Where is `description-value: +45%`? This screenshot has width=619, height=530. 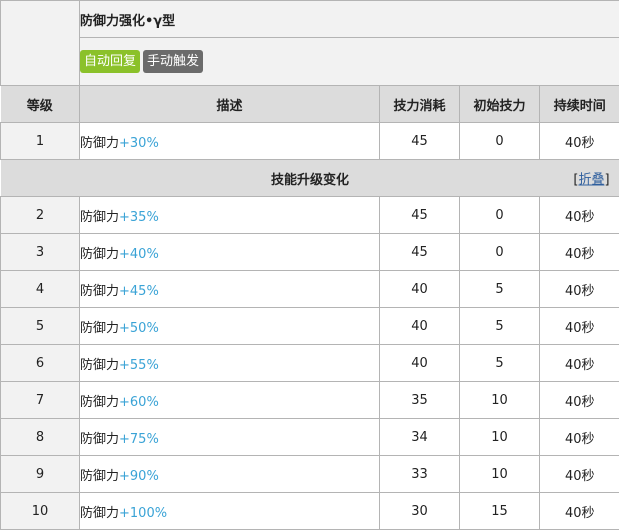
description-value: +45% is located at coordinates (139, 291).